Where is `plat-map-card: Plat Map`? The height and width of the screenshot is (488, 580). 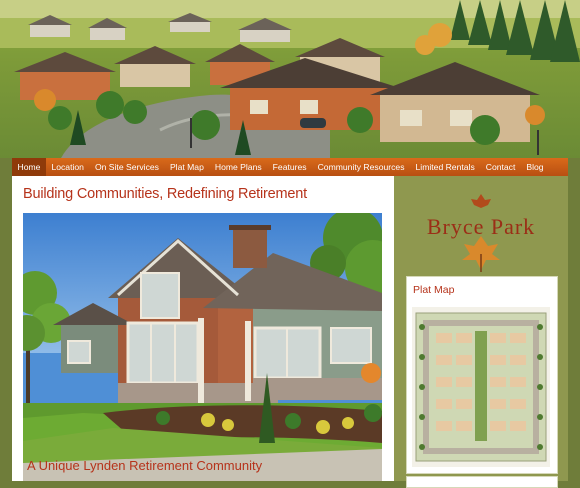 plat-map-card: Plat Map is located at coordinates (482, 375).